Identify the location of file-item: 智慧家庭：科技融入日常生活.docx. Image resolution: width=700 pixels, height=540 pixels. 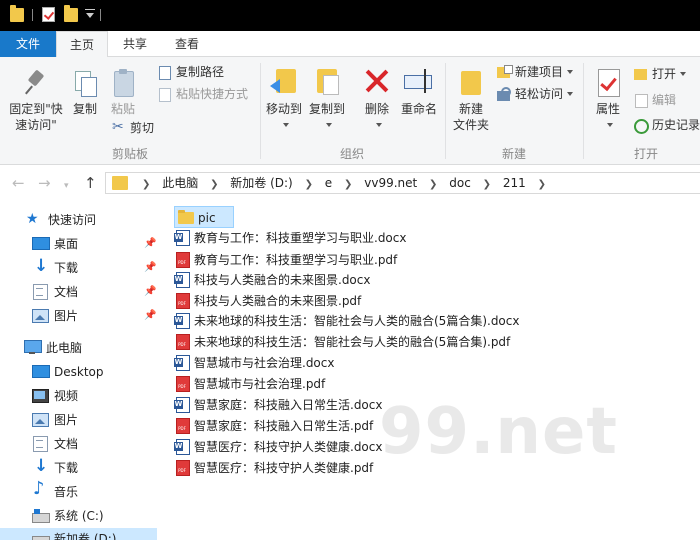
(278, 405).